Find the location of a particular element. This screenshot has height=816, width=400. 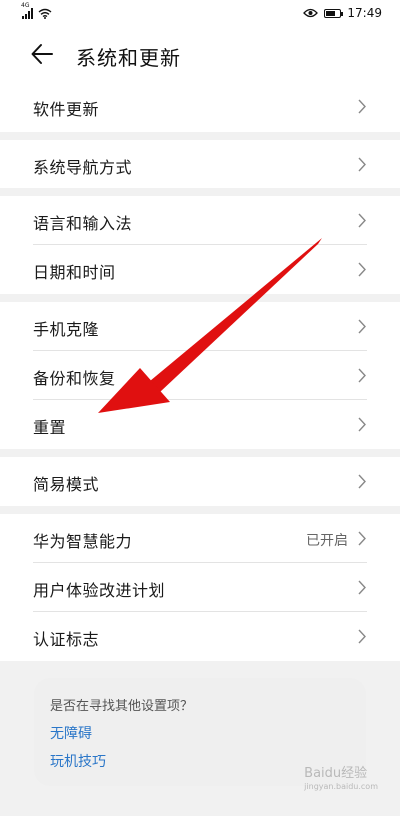

settings-item-reset: 重置 is located at coordinates (200, 424).